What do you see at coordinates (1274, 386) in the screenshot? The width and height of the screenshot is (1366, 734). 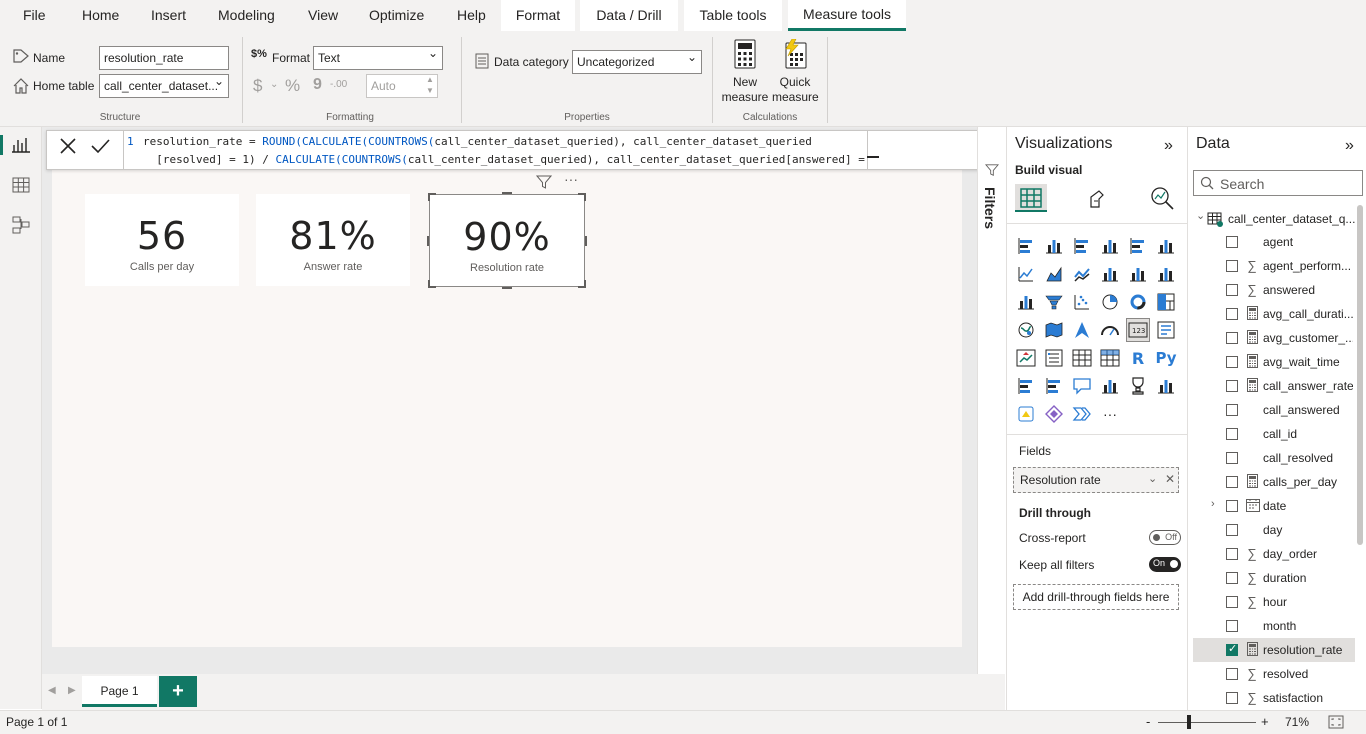 I see `field-item-call-answer-rate: call_answer_rate` at bounding box center [1274, 386].